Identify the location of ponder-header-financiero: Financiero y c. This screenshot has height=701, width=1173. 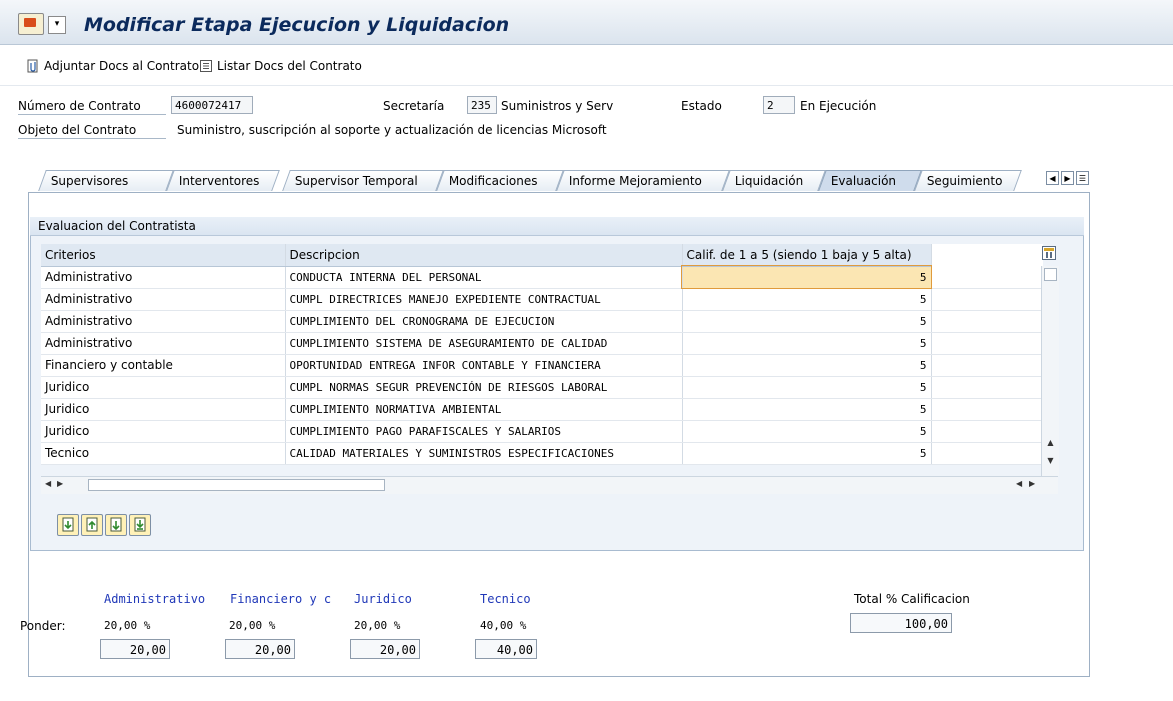
(281, 599).